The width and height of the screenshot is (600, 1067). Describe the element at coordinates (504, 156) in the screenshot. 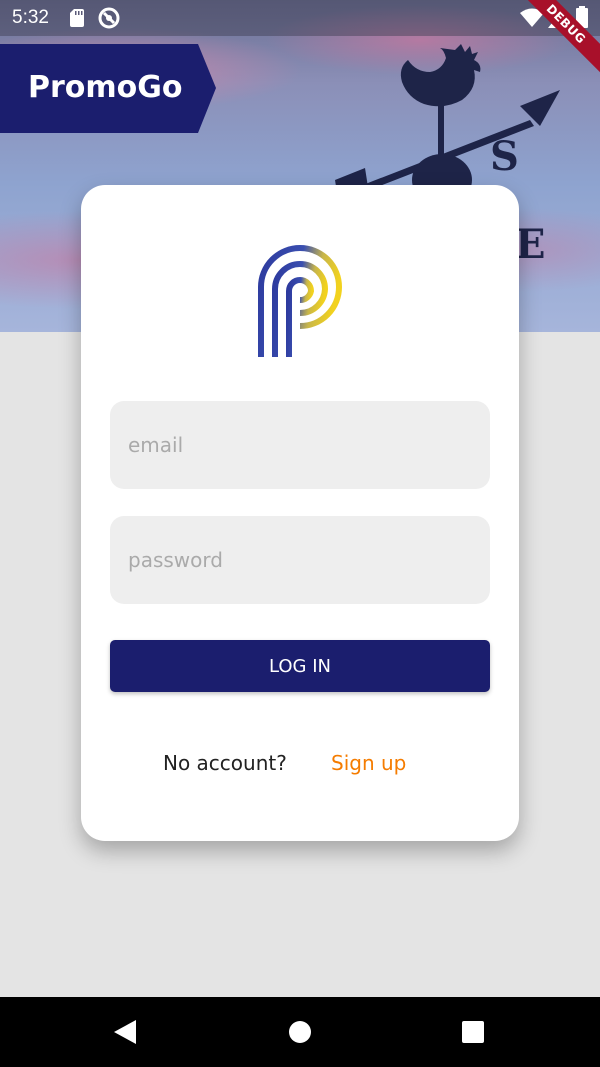

I see `svg-text: S` at that location.